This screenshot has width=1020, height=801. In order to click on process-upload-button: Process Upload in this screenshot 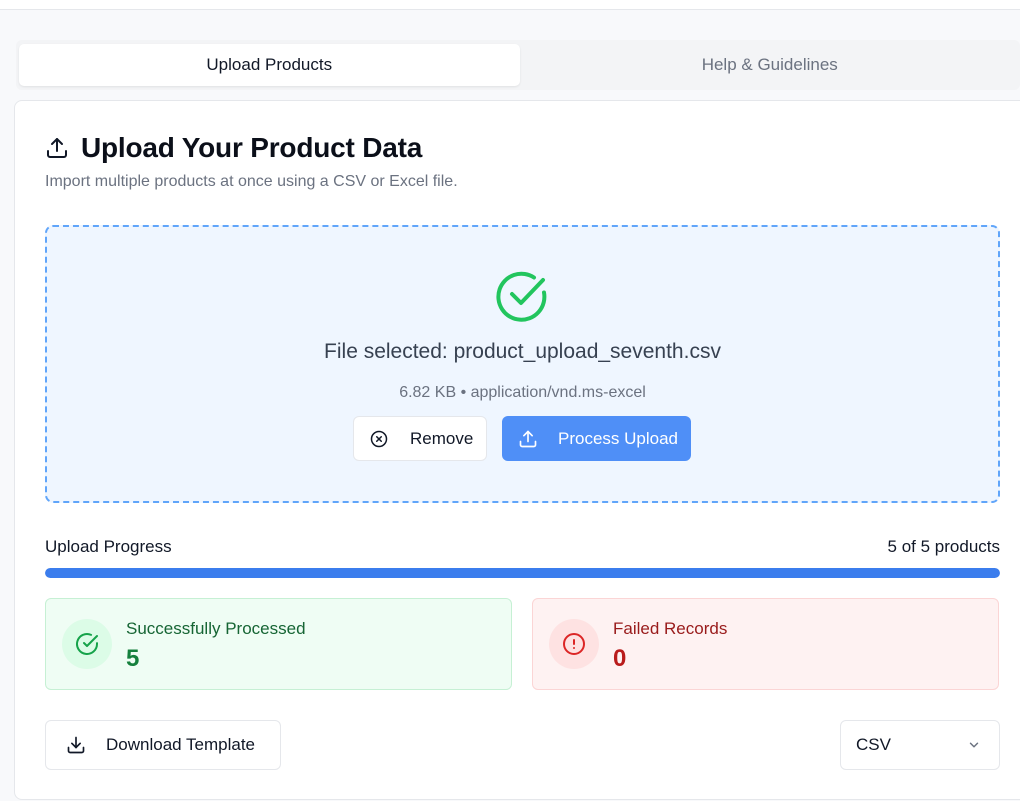, I will do `click(596, 438)`.